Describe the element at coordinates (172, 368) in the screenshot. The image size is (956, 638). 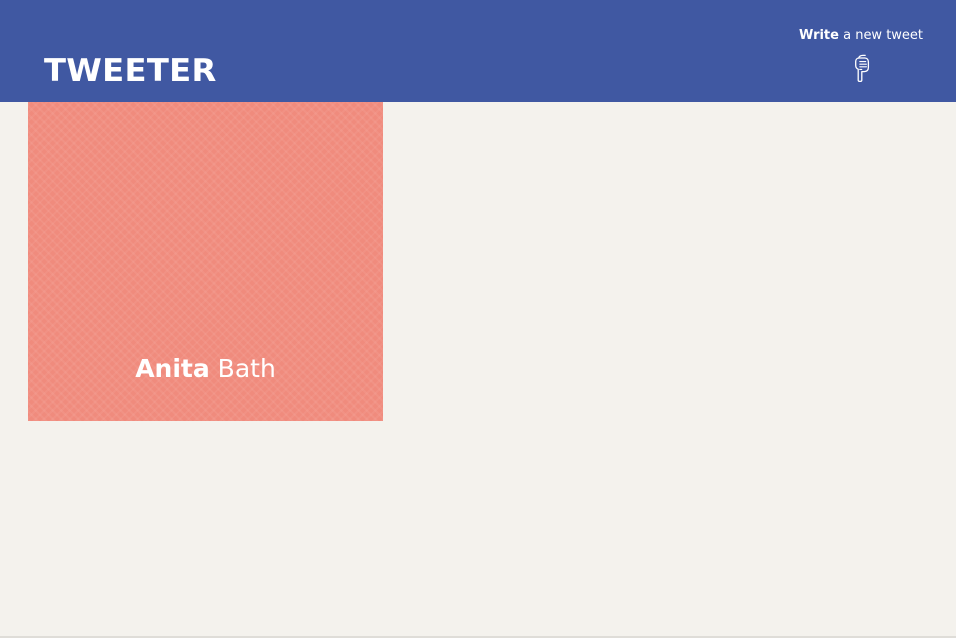
I see `profile-first-name: Anita` at that location.